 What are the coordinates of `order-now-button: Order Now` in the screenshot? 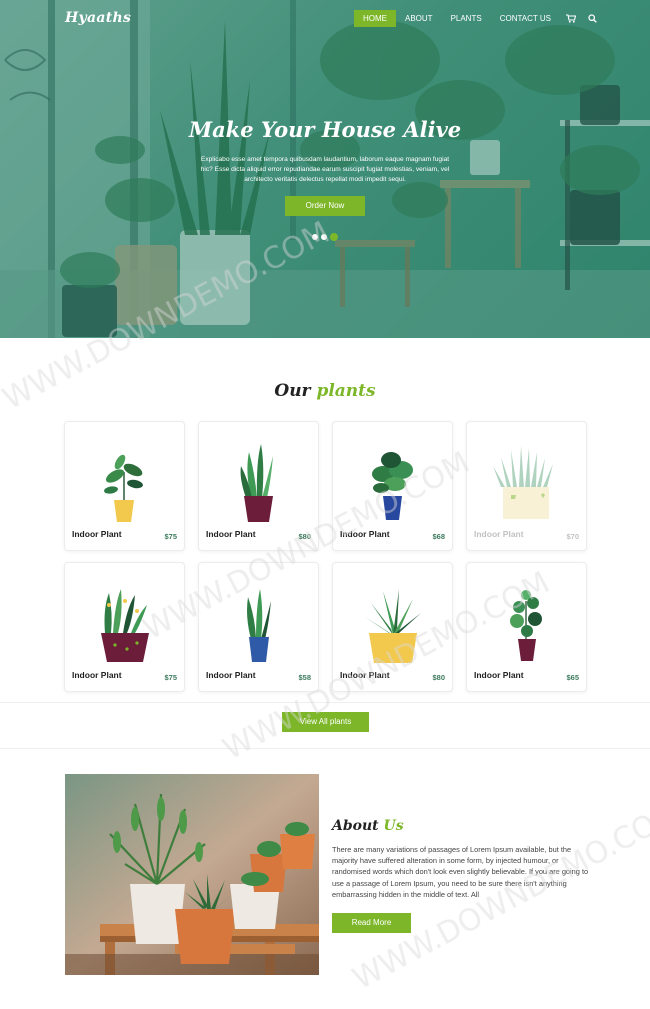 It's located at (325, 206).